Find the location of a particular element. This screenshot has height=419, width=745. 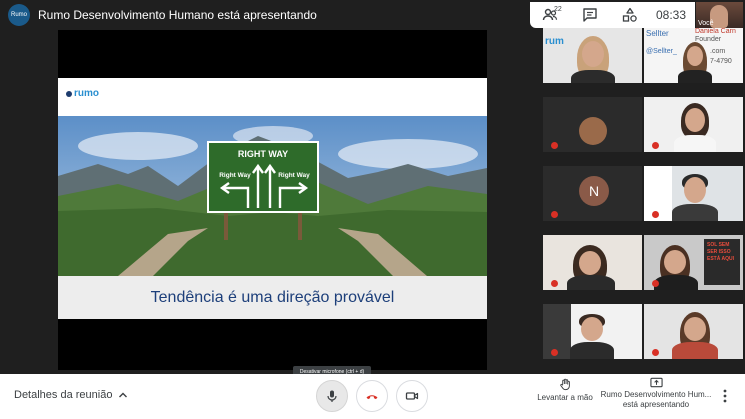

chat-icon is located at coordinates (590, 15).